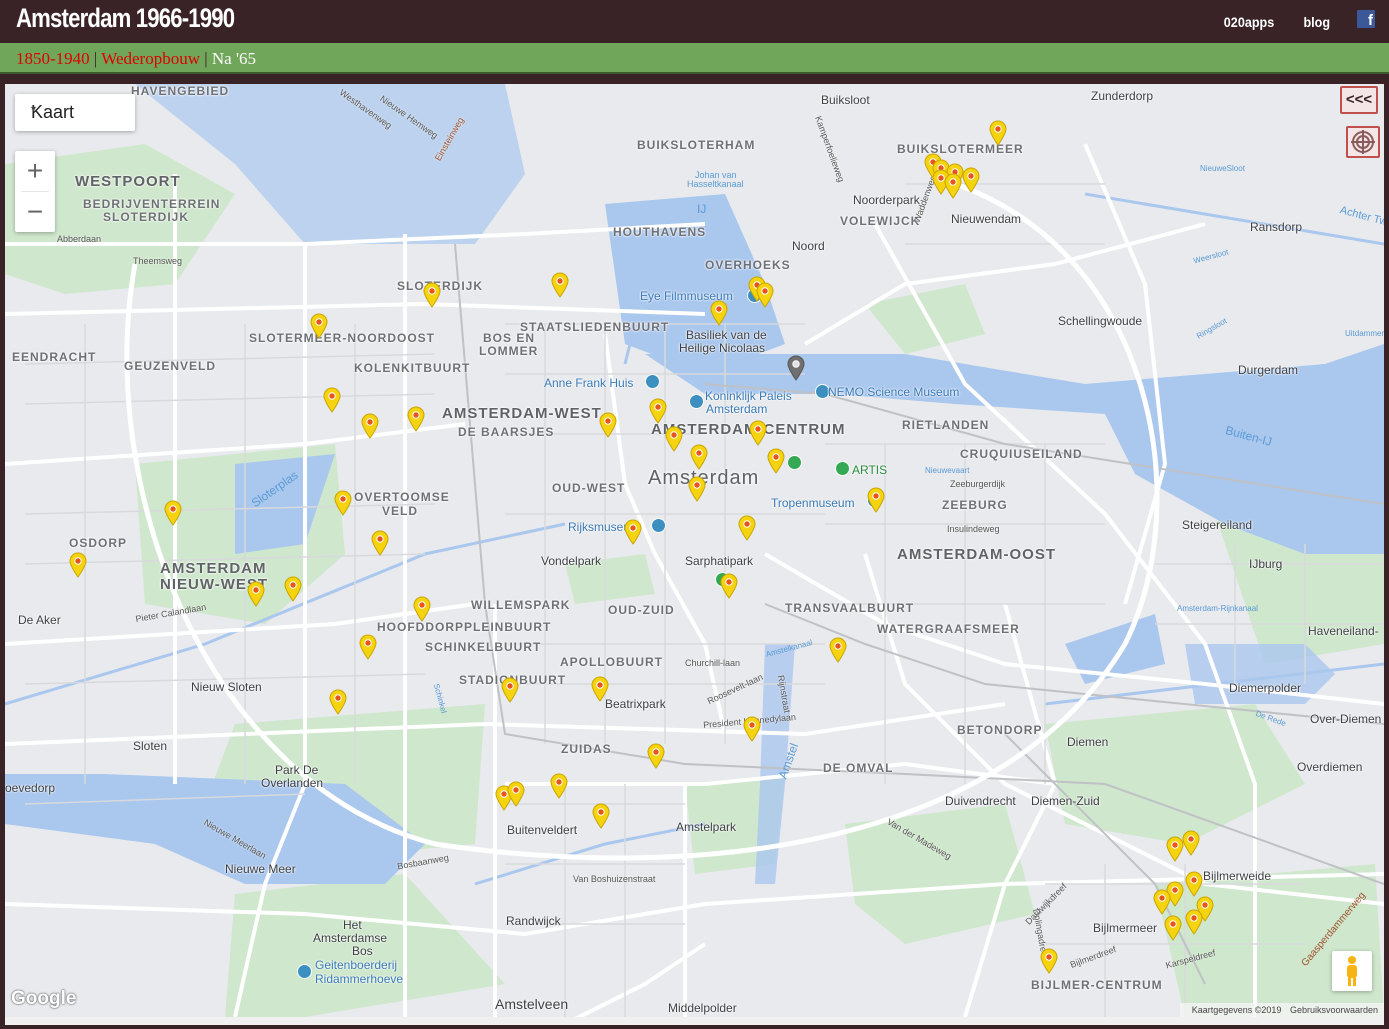 The image size is (1389, 1029). I want to click on link-020apps: 020apps, so click(1249, 22).